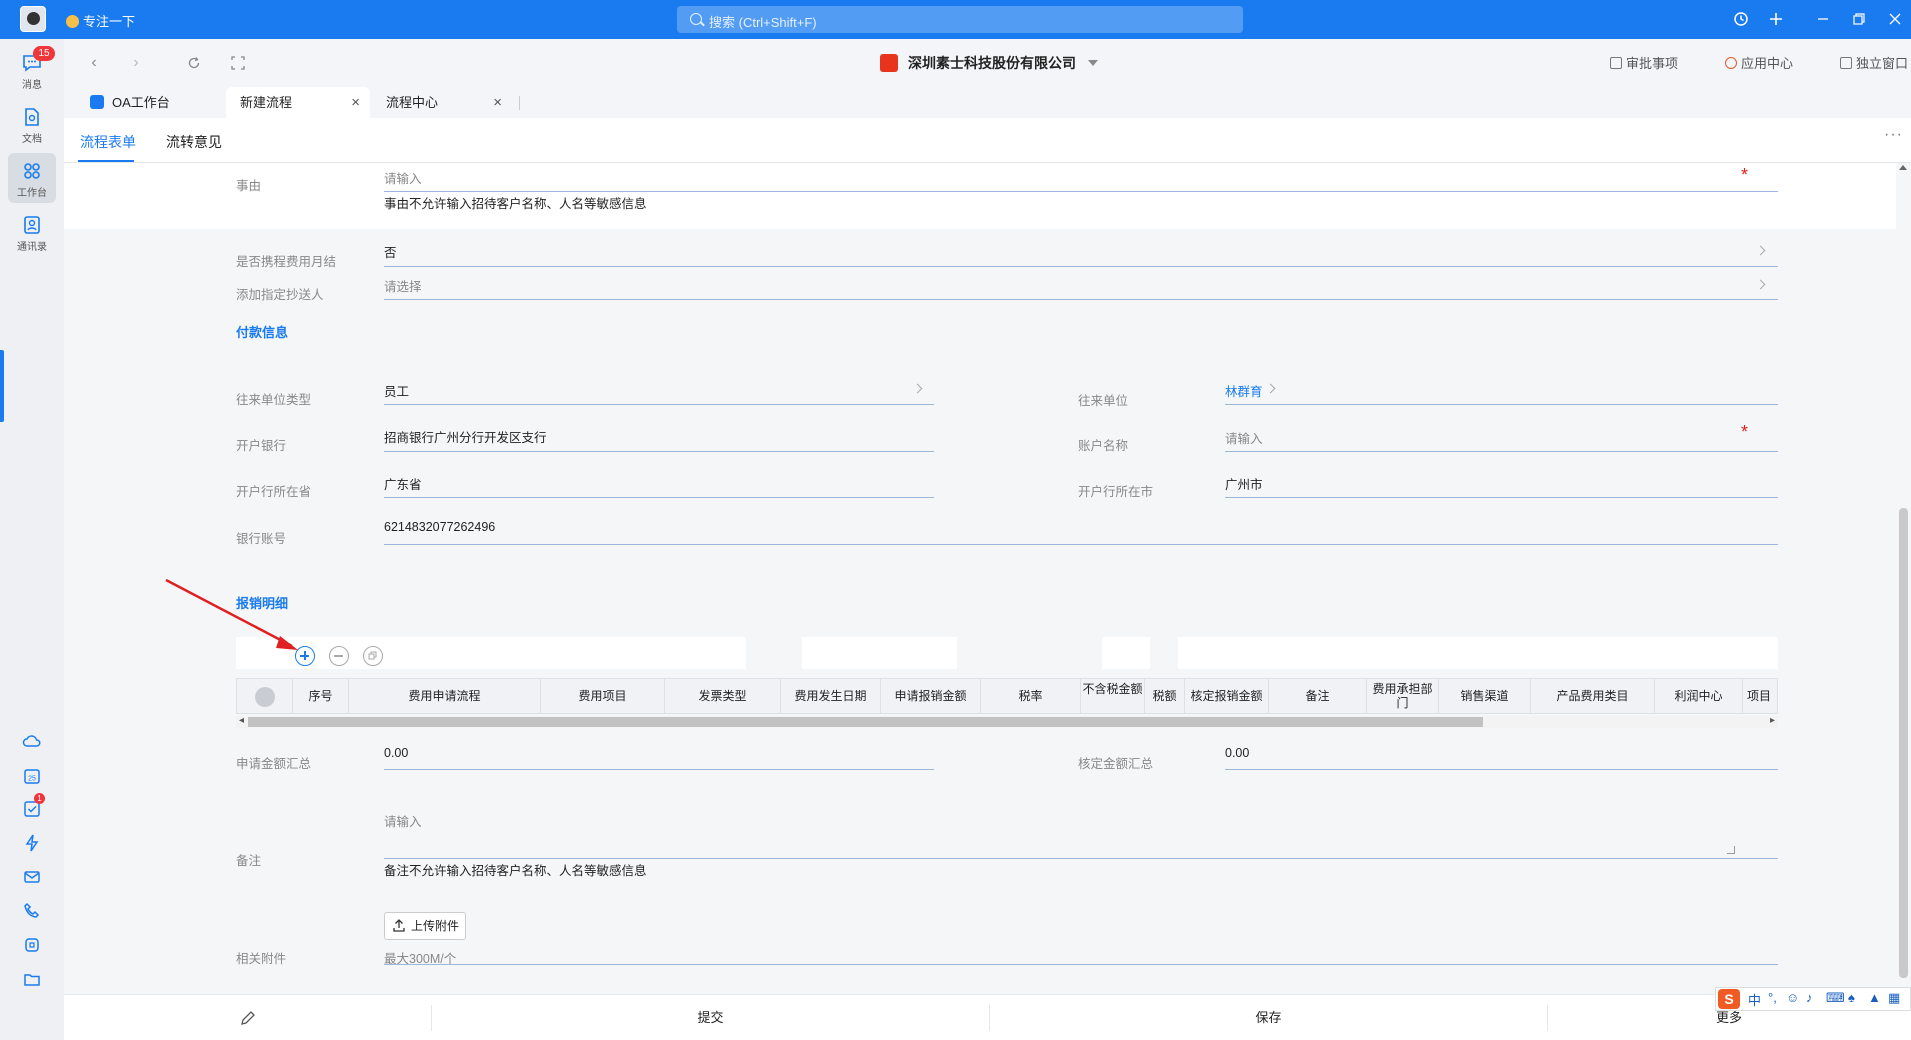 This screenshot has width=1911, height=1040. I want to click on table-horizontal-scrollbar: ◂ ▸, so click(1007, 721).